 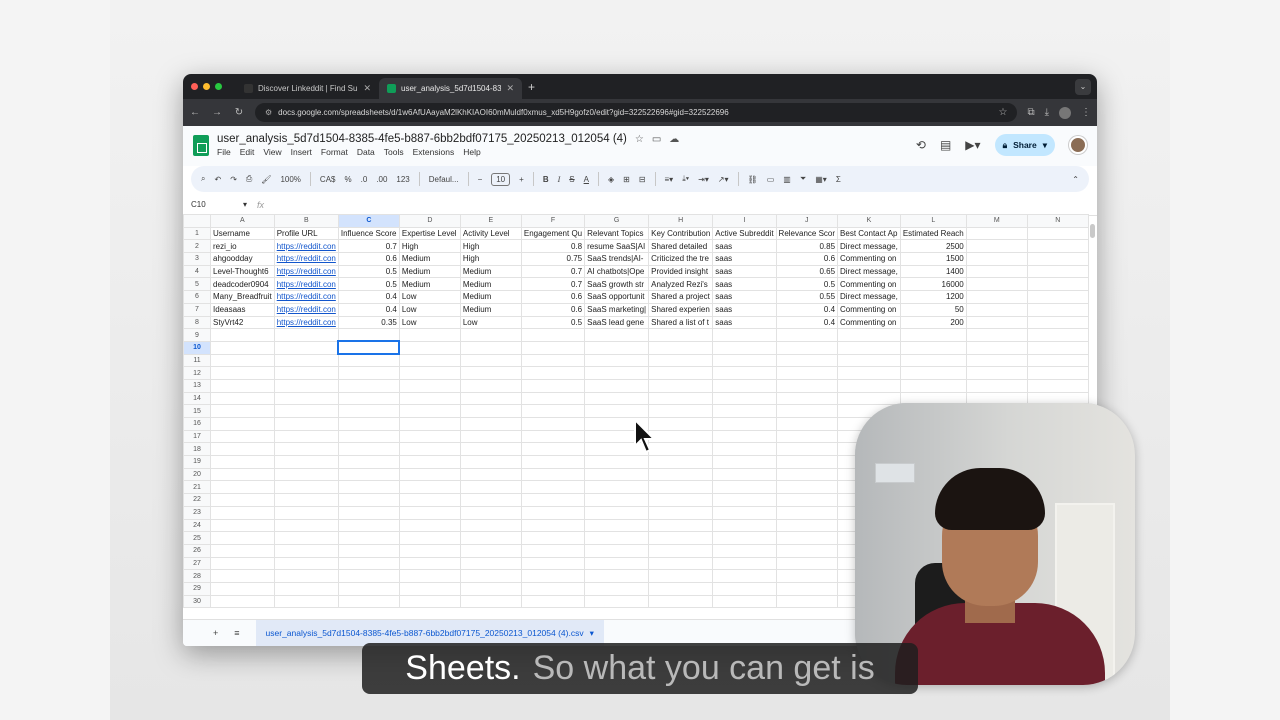 I want to click on font-size-decrease-icon: −, so click(x=480, y=179).